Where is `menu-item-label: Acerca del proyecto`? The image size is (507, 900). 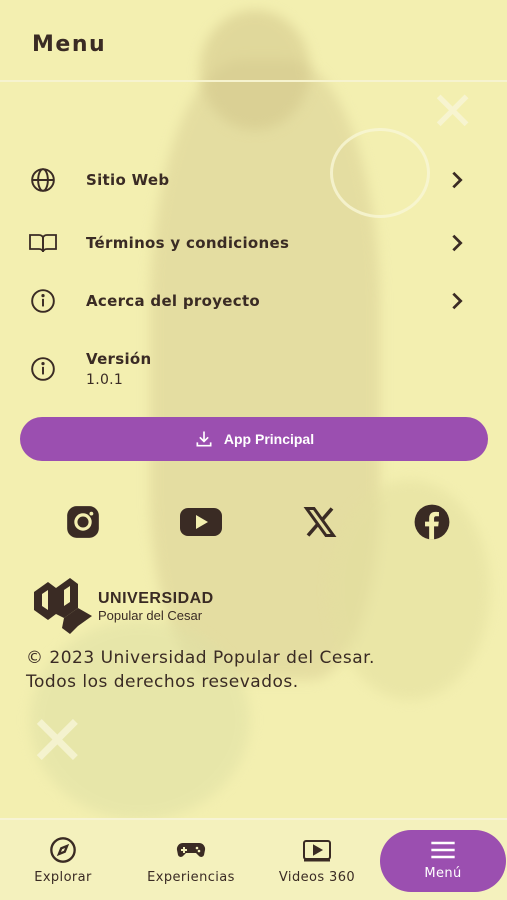
menu-item-label: Acerca del proyecto is located at coordinates (173, 301).